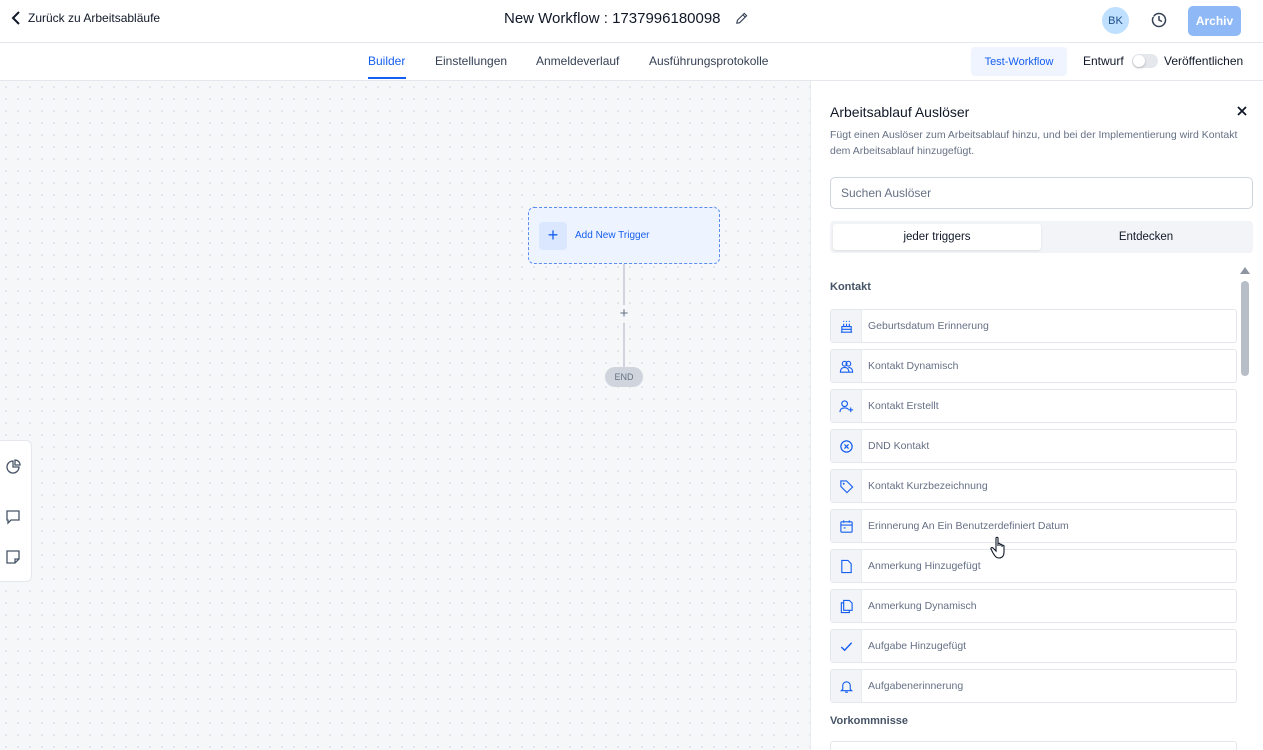 The height and width of the screenshot is (750, 1263). I want to click on bell-icon, so click(846, 686).